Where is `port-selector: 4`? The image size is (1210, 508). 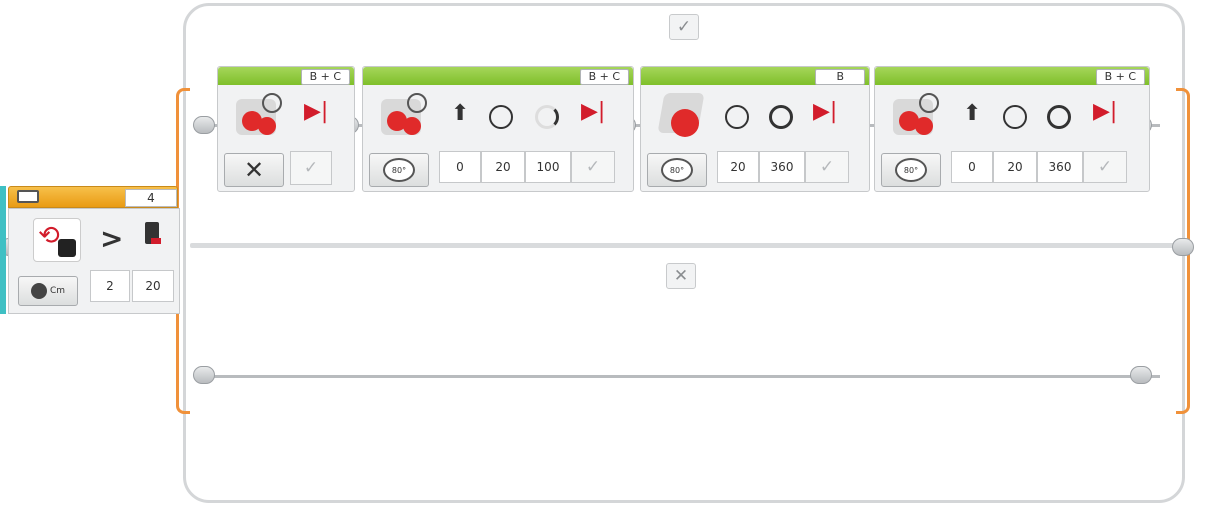
port-selector: 4 is located at coordinates (151, 198).